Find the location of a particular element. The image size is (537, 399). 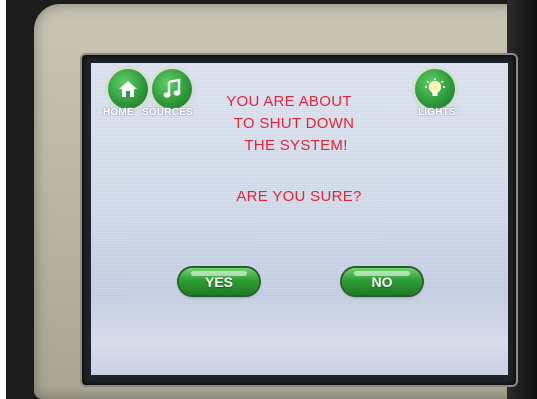

home-label: HOME is located at coordinates (118, 112).